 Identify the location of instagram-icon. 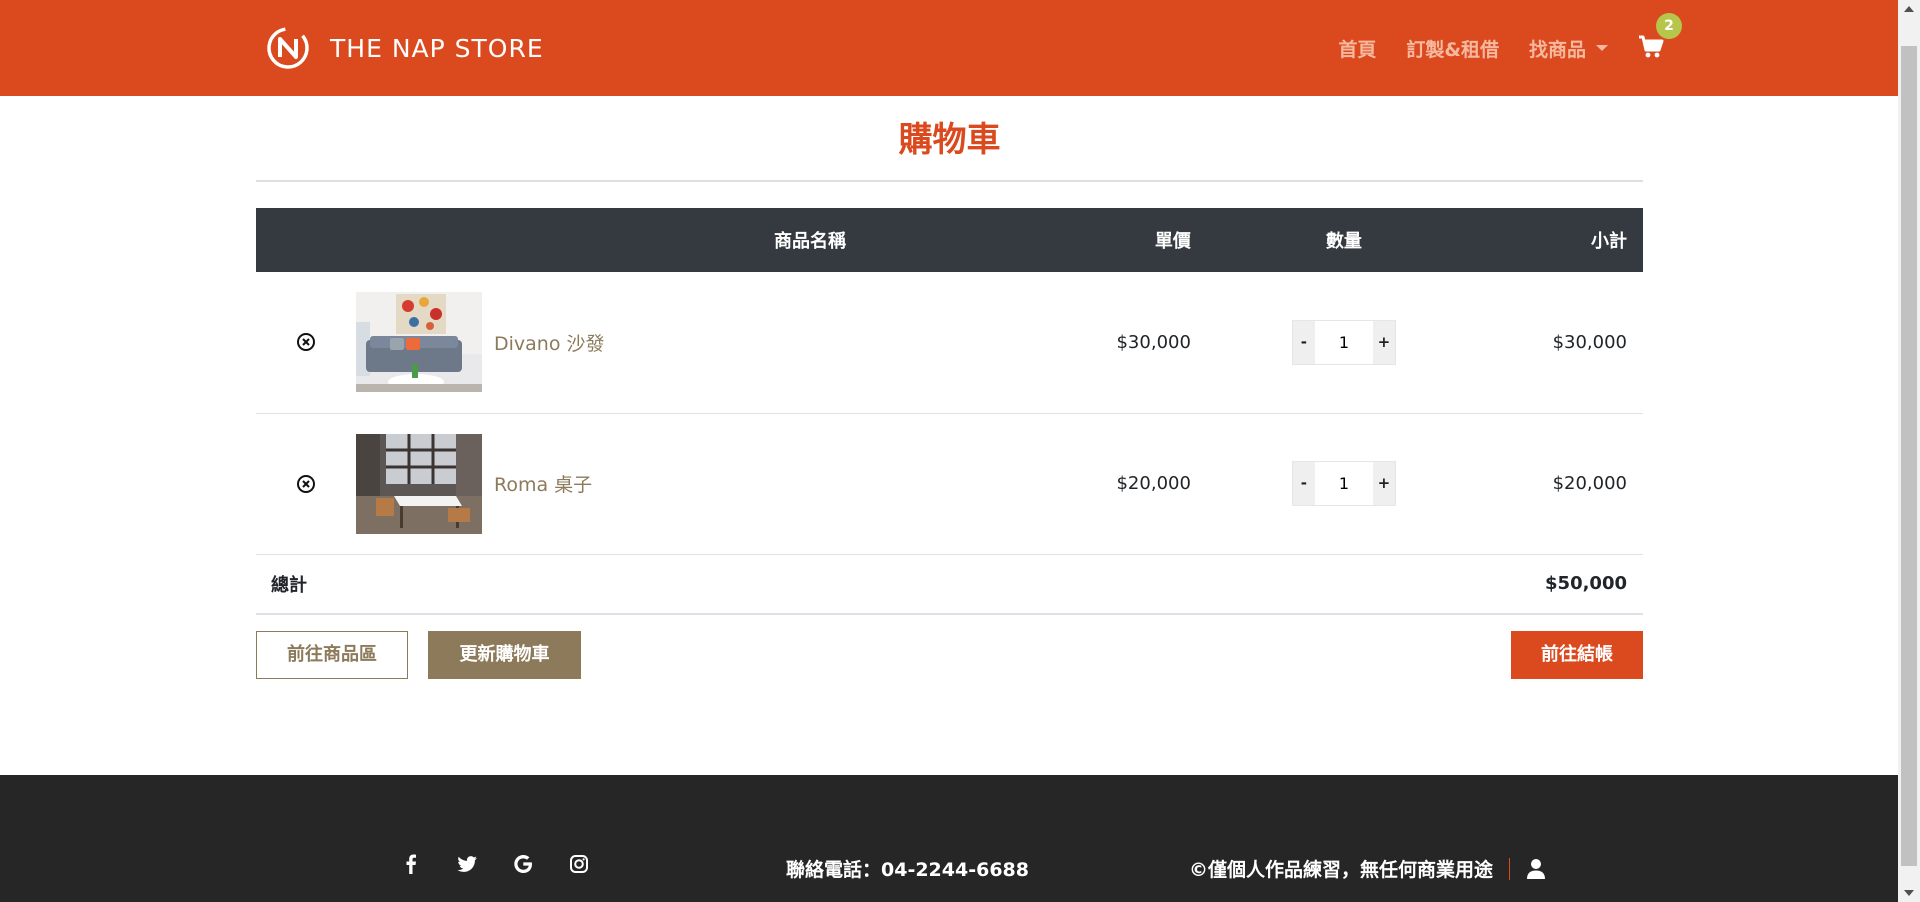
(579, 864).